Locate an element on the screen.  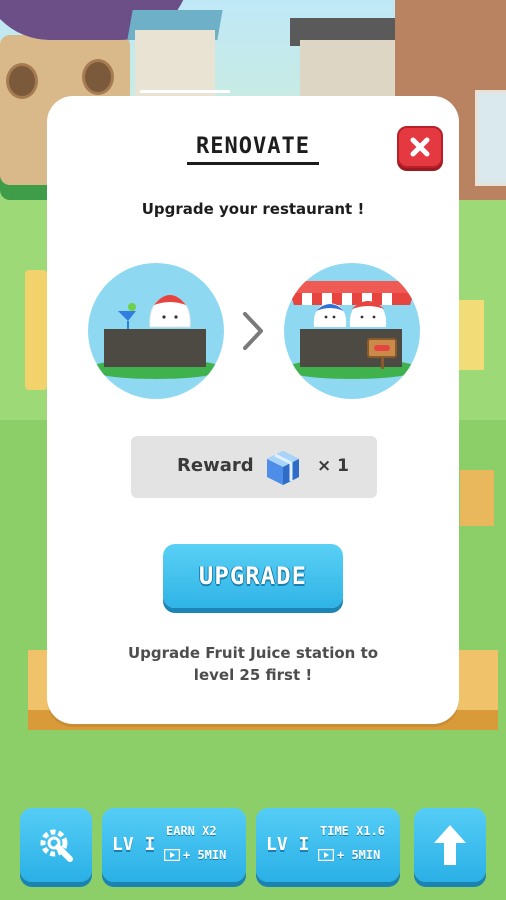
current-station-illustration is located at coordinates (156, 331).